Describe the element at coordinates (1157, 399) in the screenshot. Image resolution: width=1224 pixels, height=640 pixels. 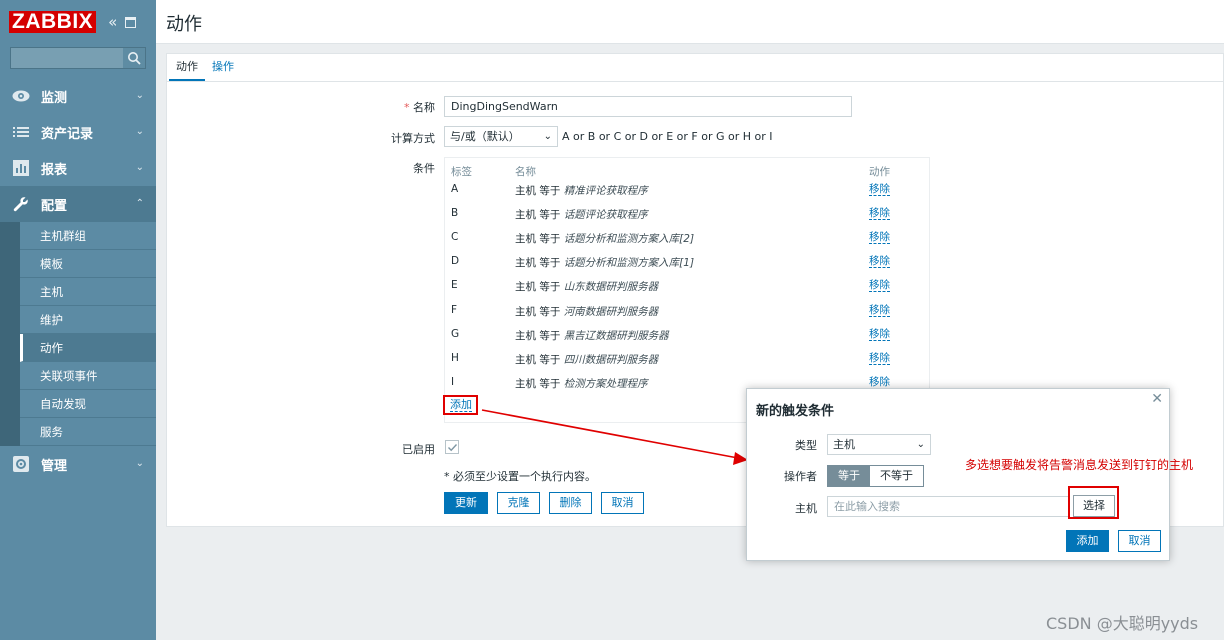
I see `close-icon: ✕` at that location.